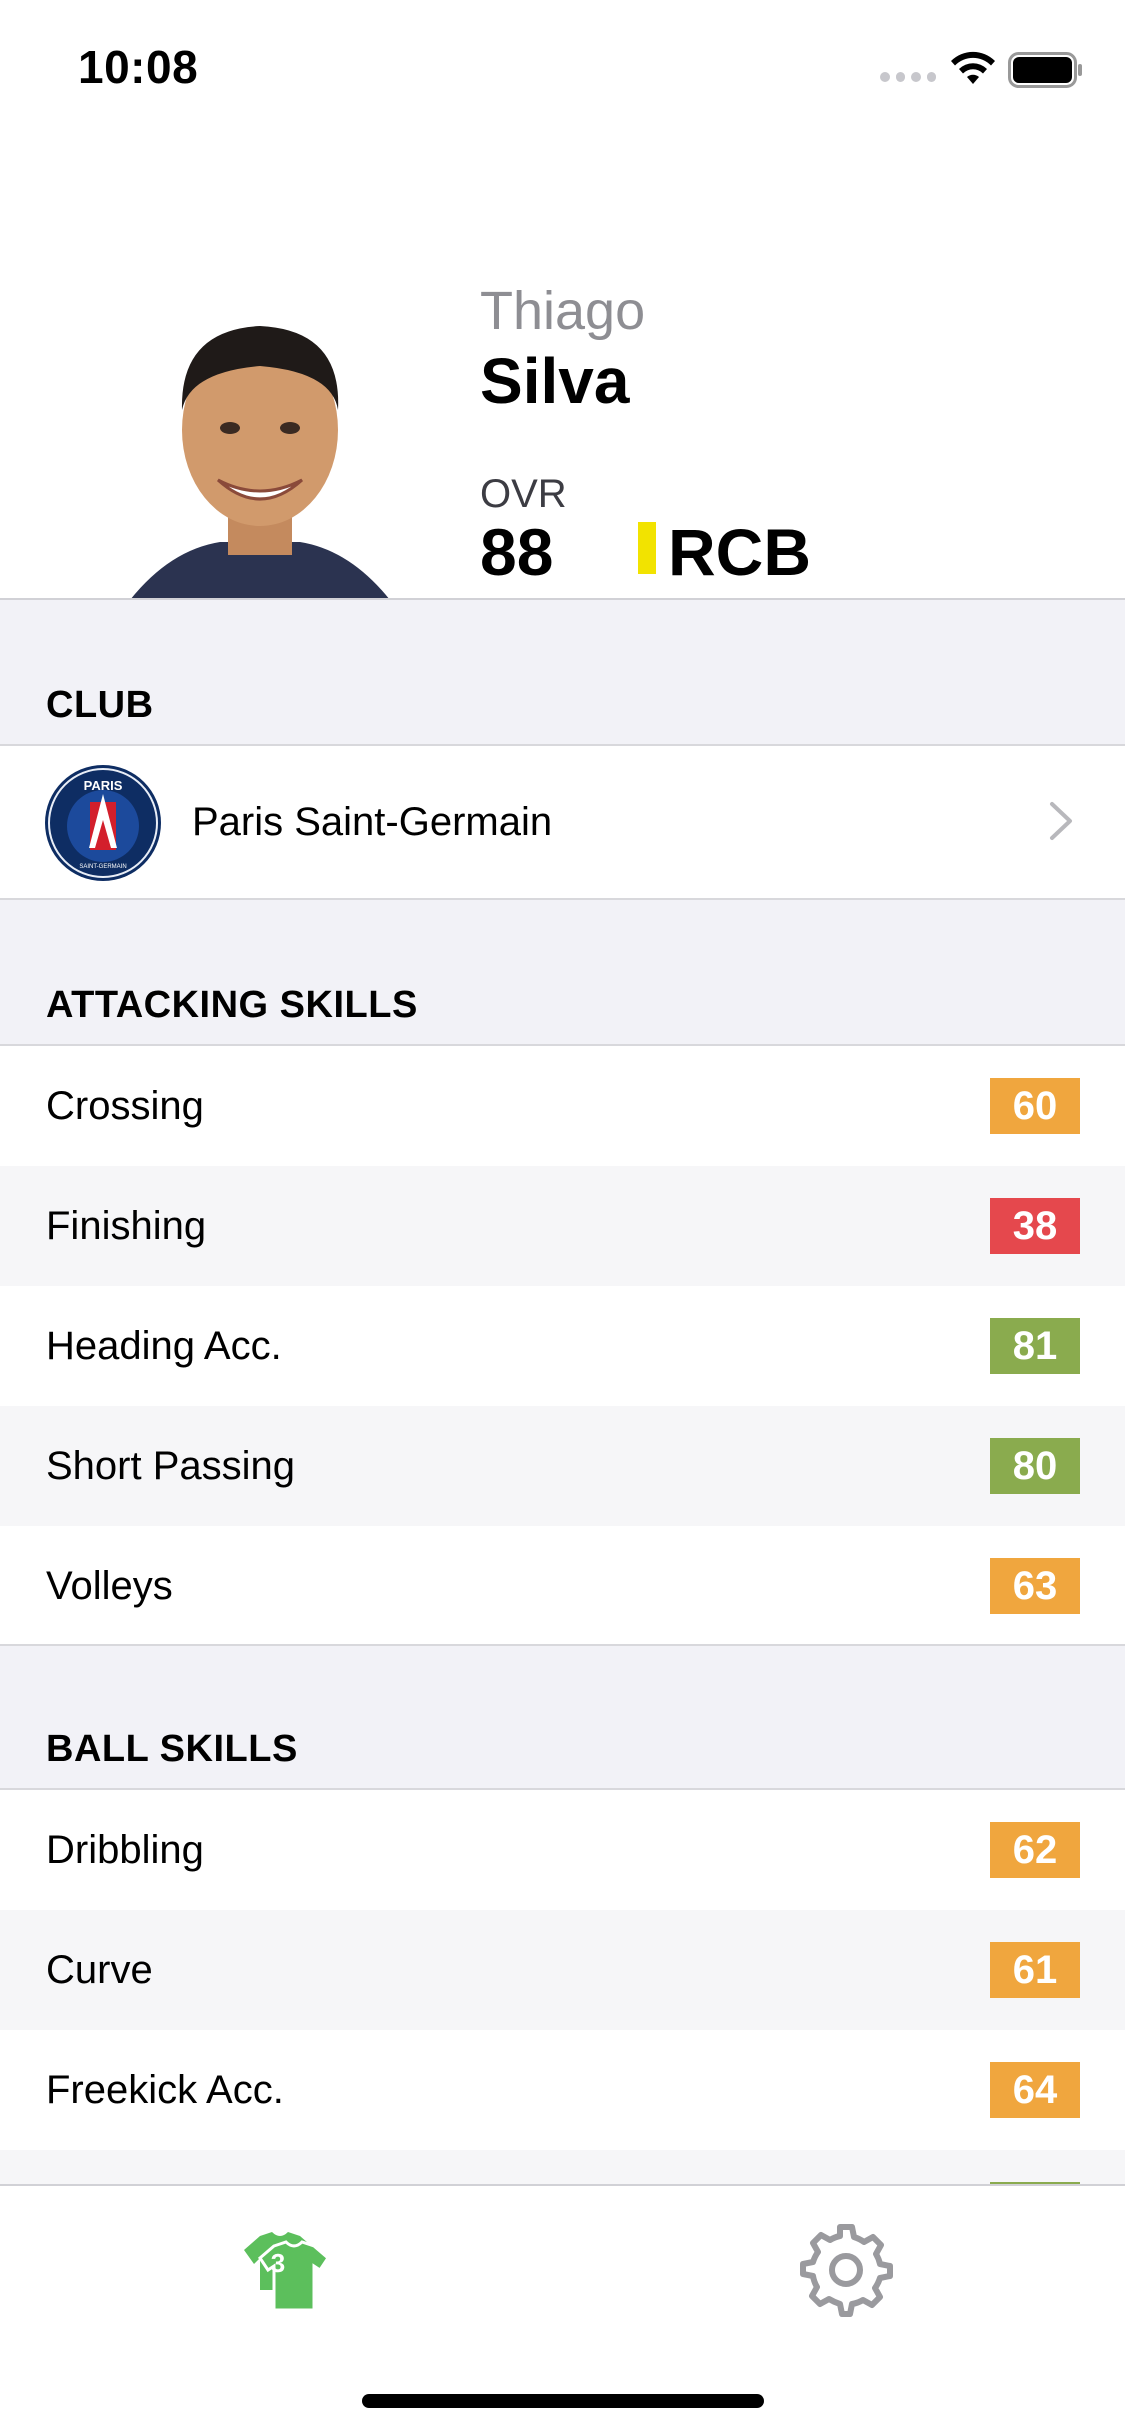 The image size is (1125, 2436). I want to click on club-name: Paris Saint-Germain, so click(372, 822).